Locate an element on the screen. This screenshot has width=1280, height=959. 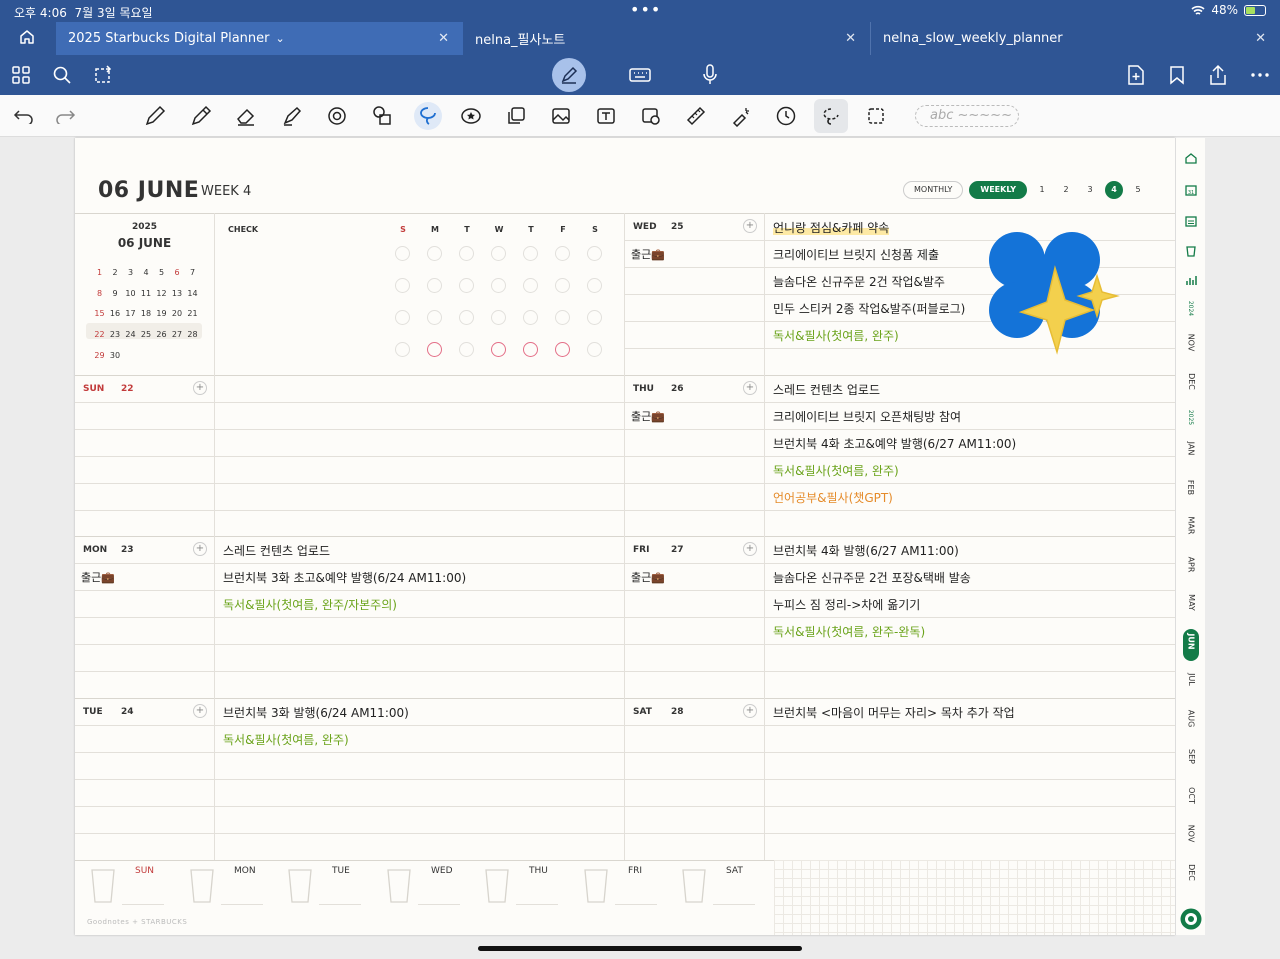
mini-calendar-day: 3 is located at coordinates (130, 272).